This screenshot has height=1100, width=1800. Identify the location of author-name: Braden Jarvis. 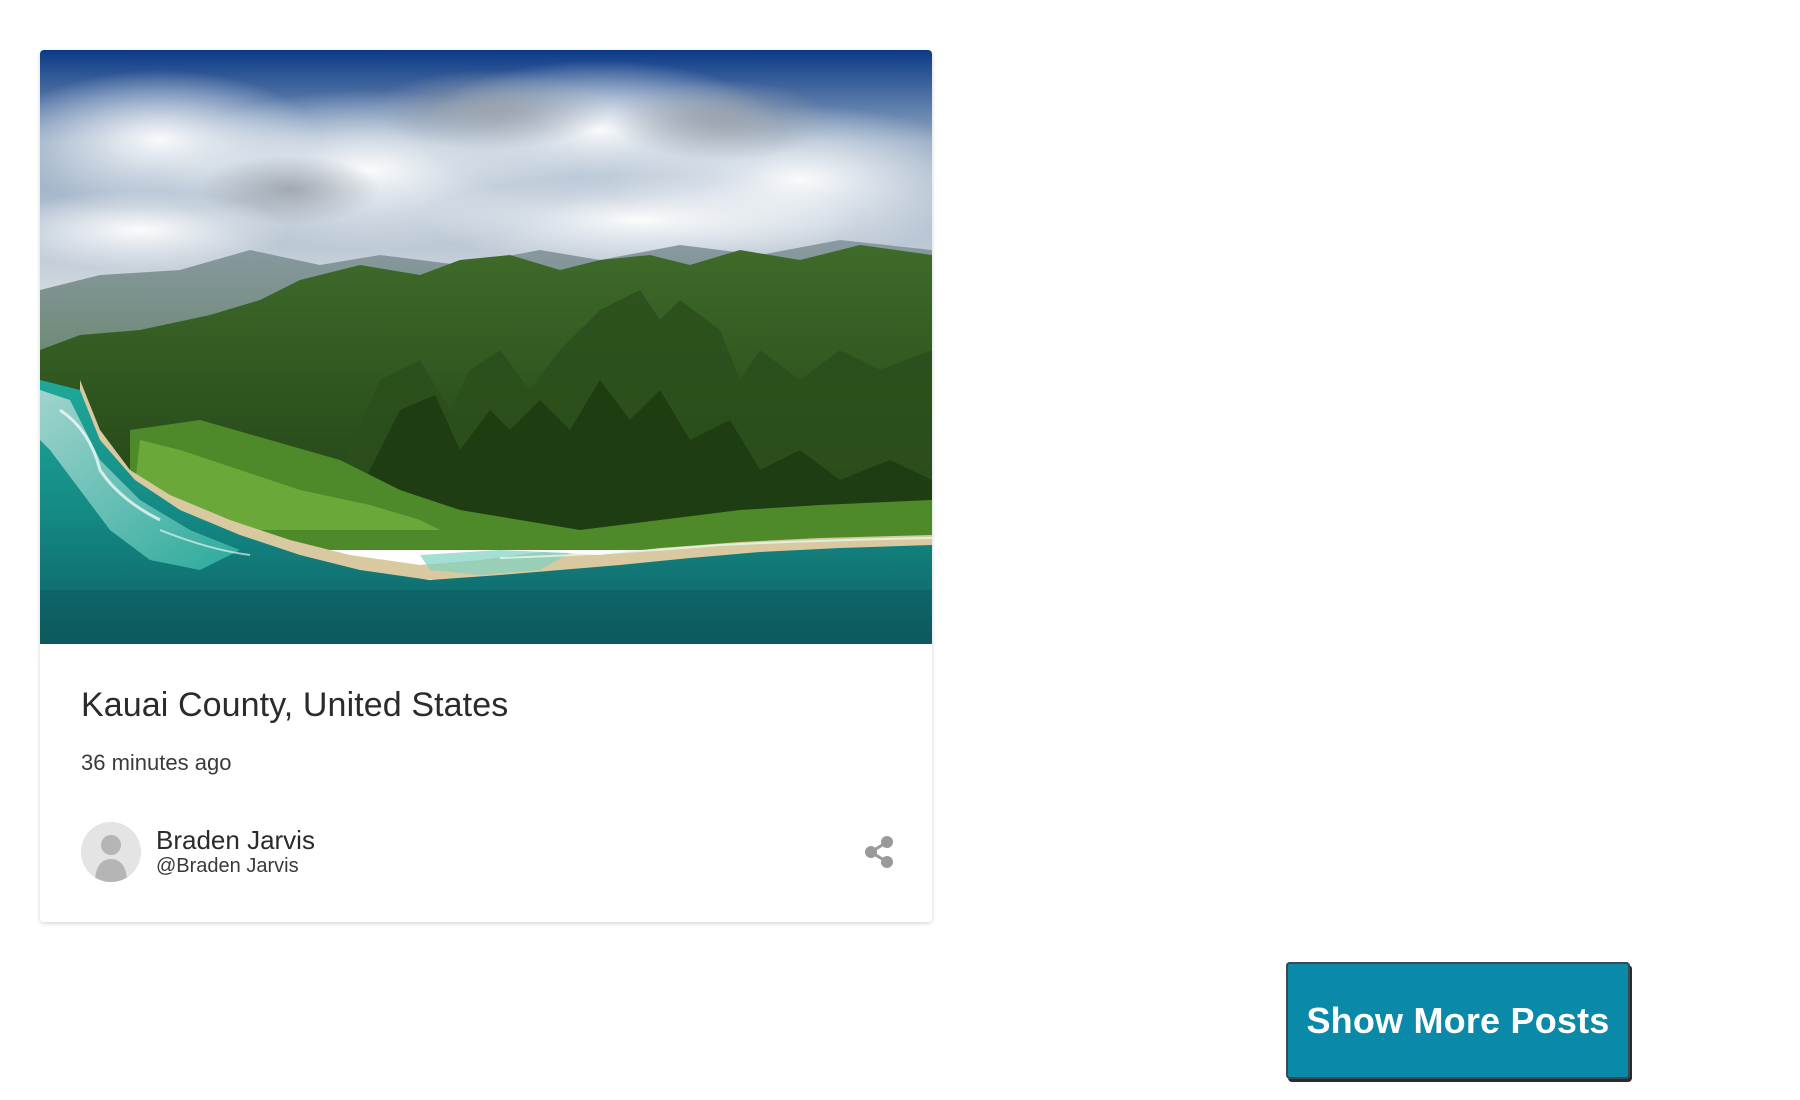
(235, 840).